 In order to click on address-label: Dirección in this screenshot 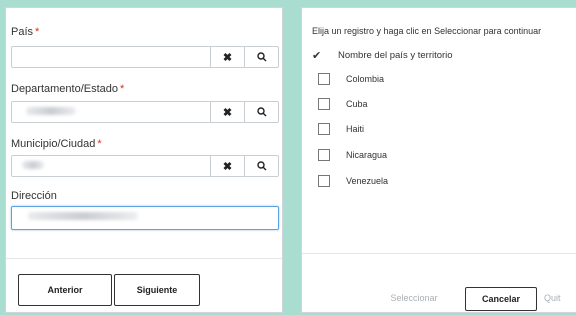, I will do `click(34, 196)`.